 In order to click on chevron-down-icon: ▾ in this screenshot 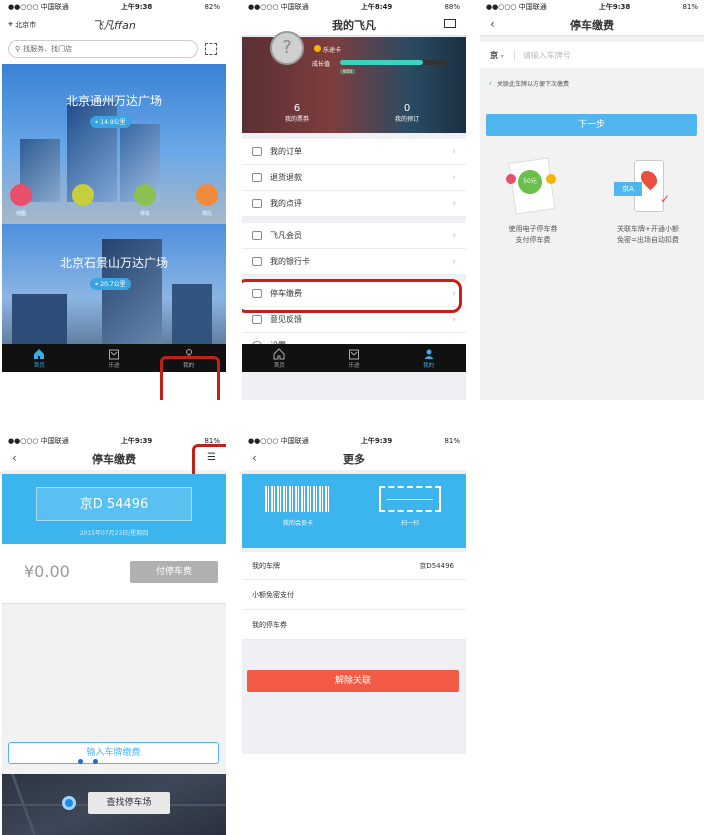, I will do `click(502, 56)`.